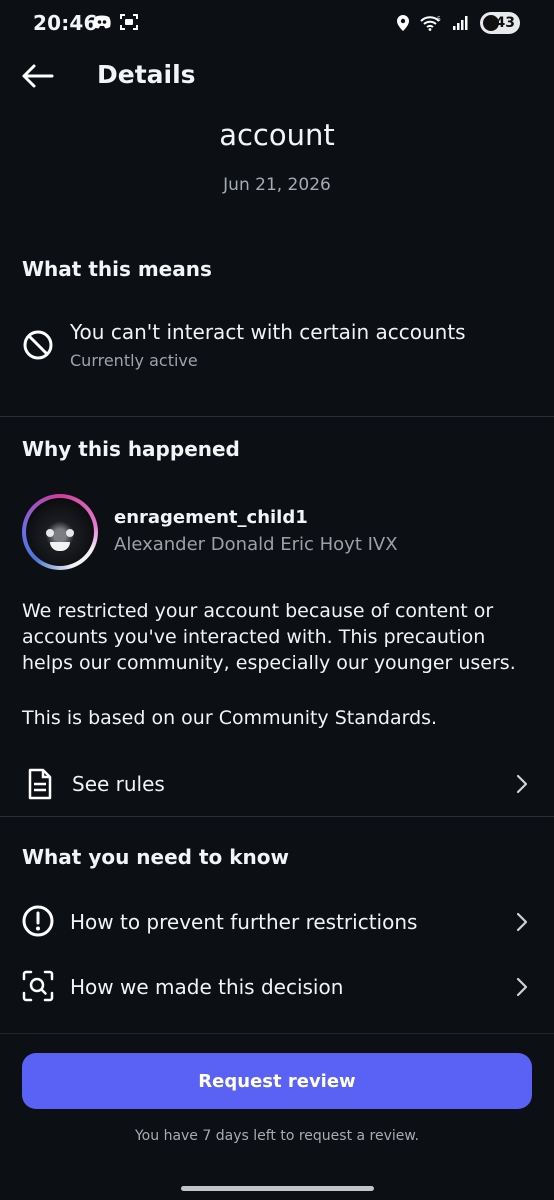 This screenshot has height=1200, width=554. Describe the element at coordinates (439, 19) in the screenshot. I see `svg-text: 5` at that location.